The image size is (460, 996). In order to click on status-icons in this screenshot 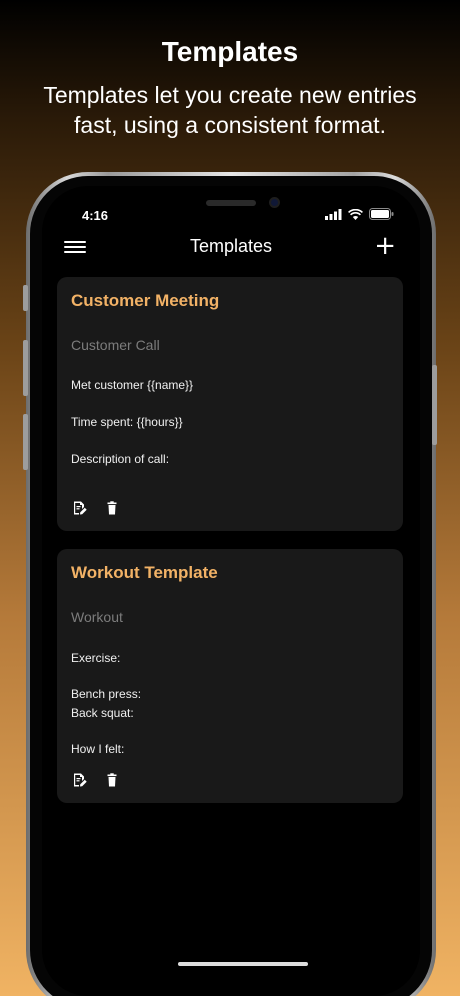, I will do `click(359, 214)`.